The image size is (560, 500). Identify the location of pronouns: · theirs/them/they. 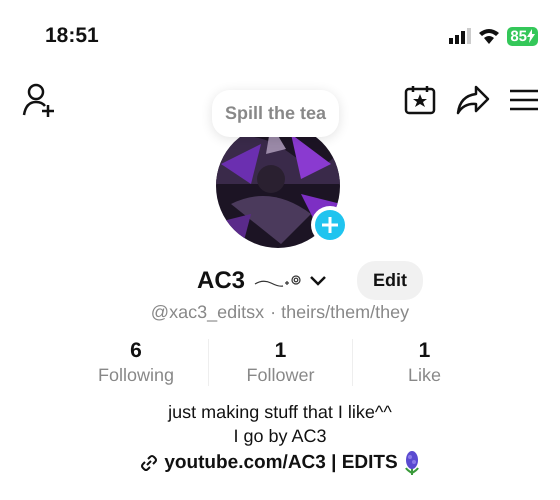
(340, 312).